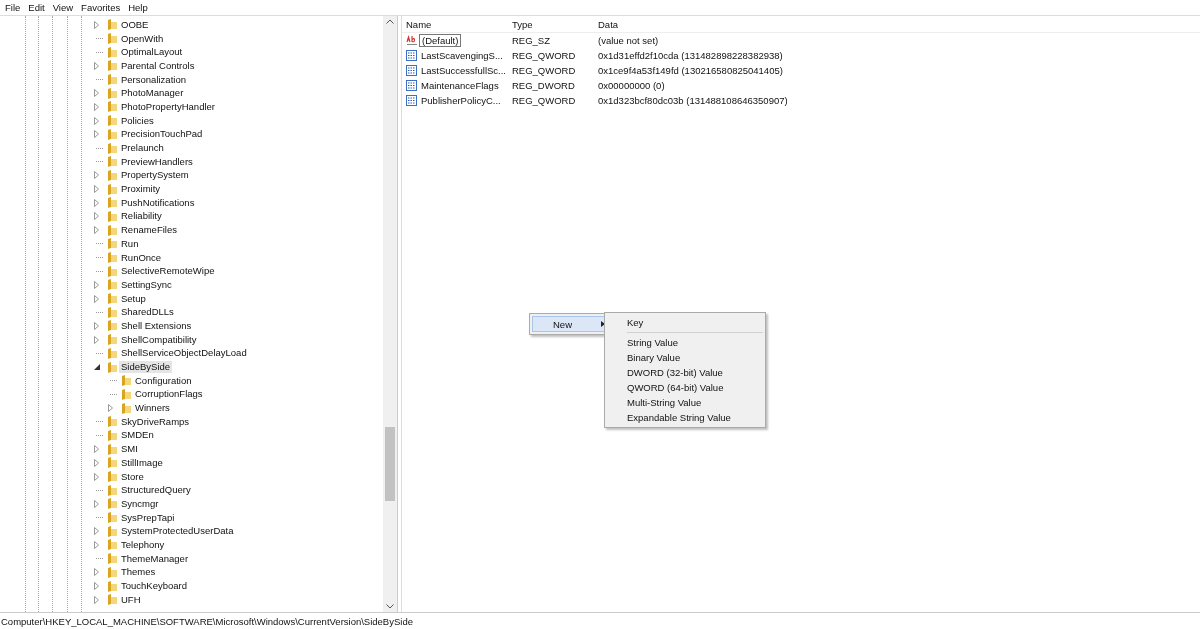 This screenshot has width=1200, height=629. Describe the element at coordinates (168, 106) in the screenshot. I see `tree-item: PhotoPropertyHandler` at that location.